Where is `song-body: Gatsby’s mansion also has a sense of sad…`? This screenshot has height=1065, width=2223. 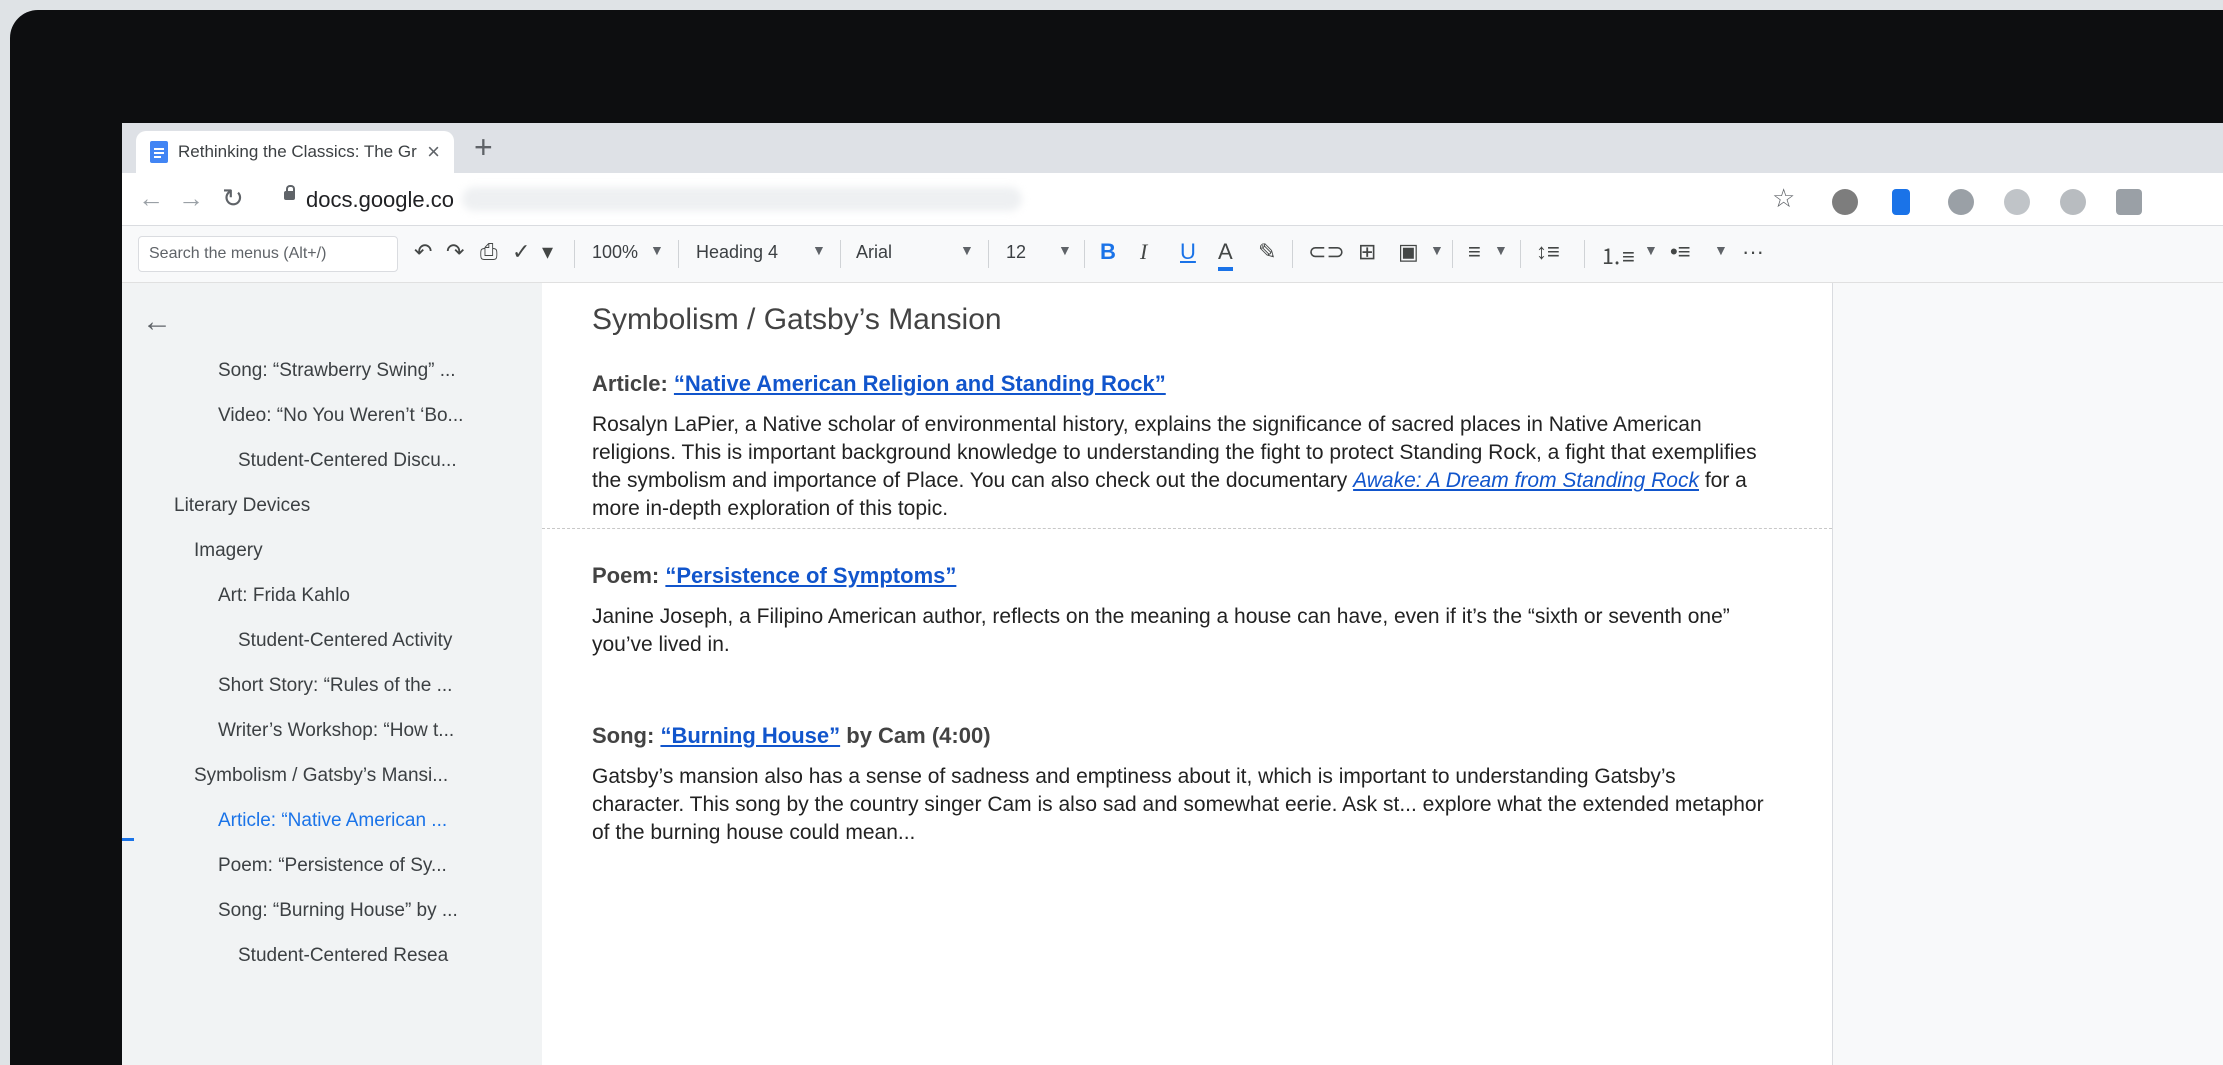 song-body: Gatsby’s mansion also has a sense of sad… is located at coordinates (1178, 804).